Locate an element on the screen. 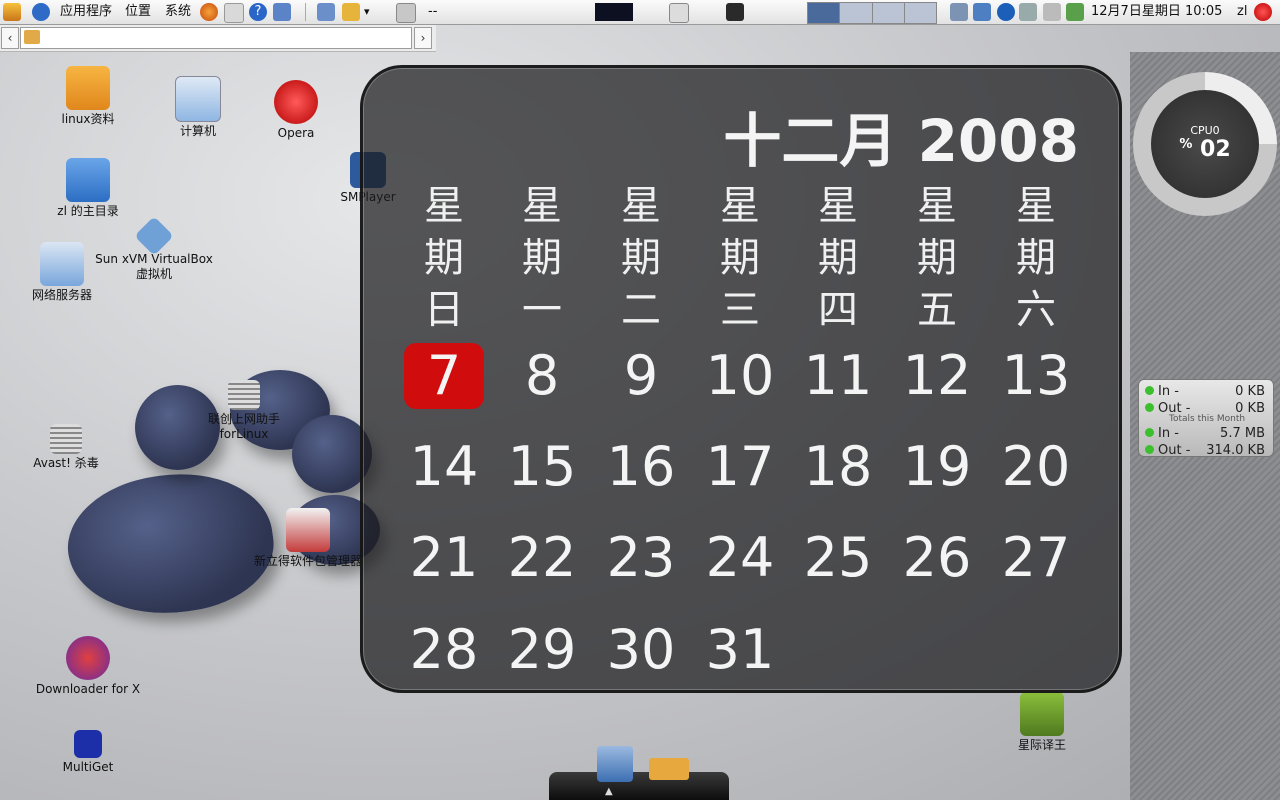  calendar-day: 23 is located at coordinates (641, 558).